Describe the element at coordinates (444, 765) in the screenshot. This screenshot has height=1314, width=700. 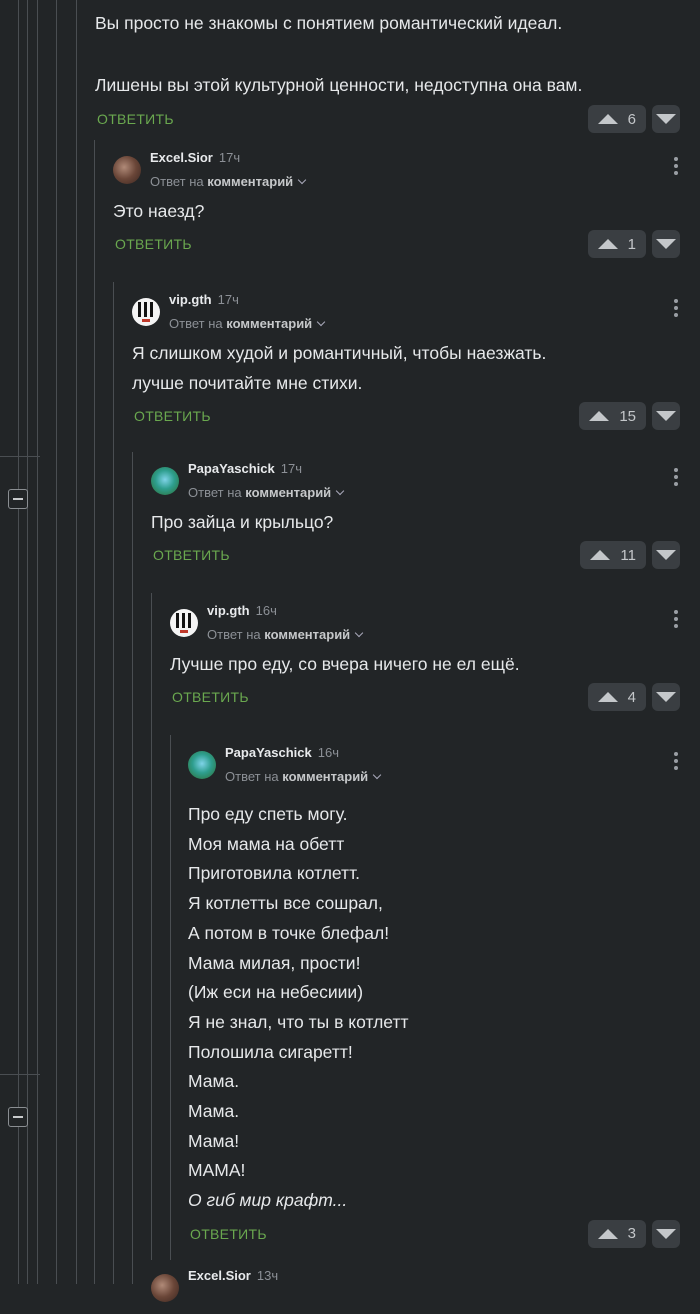
I see `comment-header: PapaYaschick 16ч Ответ на комментарий` at that location.